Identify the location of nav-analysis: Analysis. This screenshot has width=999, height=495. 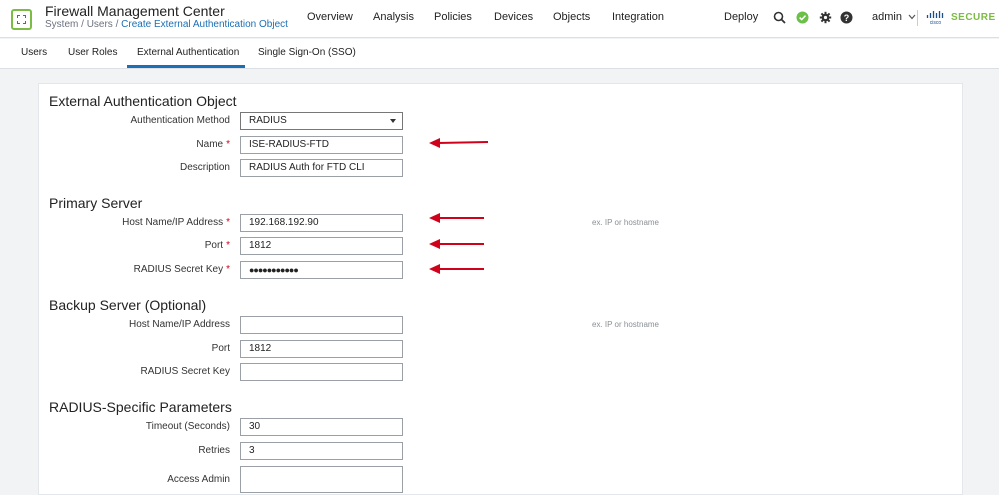
(393, 17).